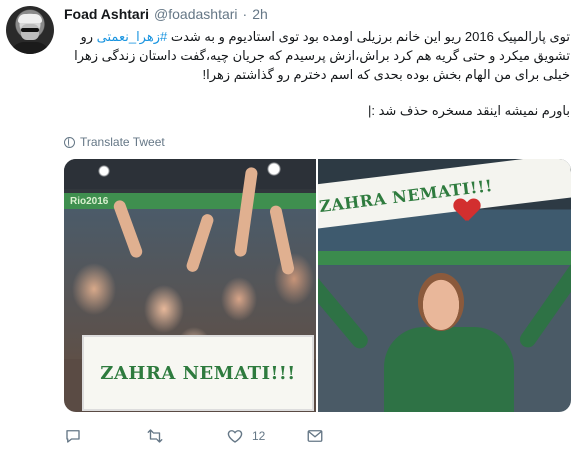 Image resolution: width=579 pixels, height=452 pixels. What do you see at coordinates (467, 212) in the screenshot?
I see `heart-icon` at bounding box center [467, 212].